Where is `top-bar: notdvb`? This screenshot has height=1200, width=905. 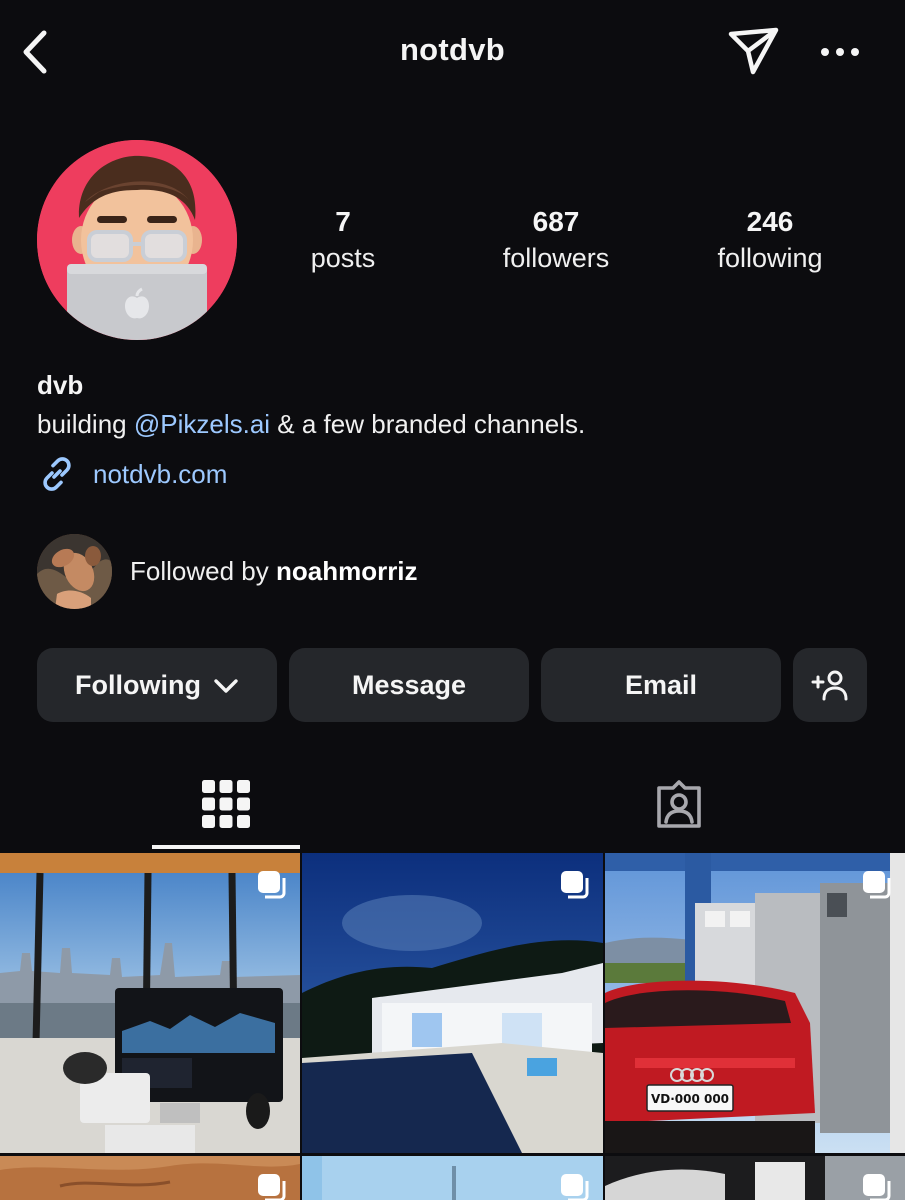 top-bar: notdvb is located at coordinates (452, 52).